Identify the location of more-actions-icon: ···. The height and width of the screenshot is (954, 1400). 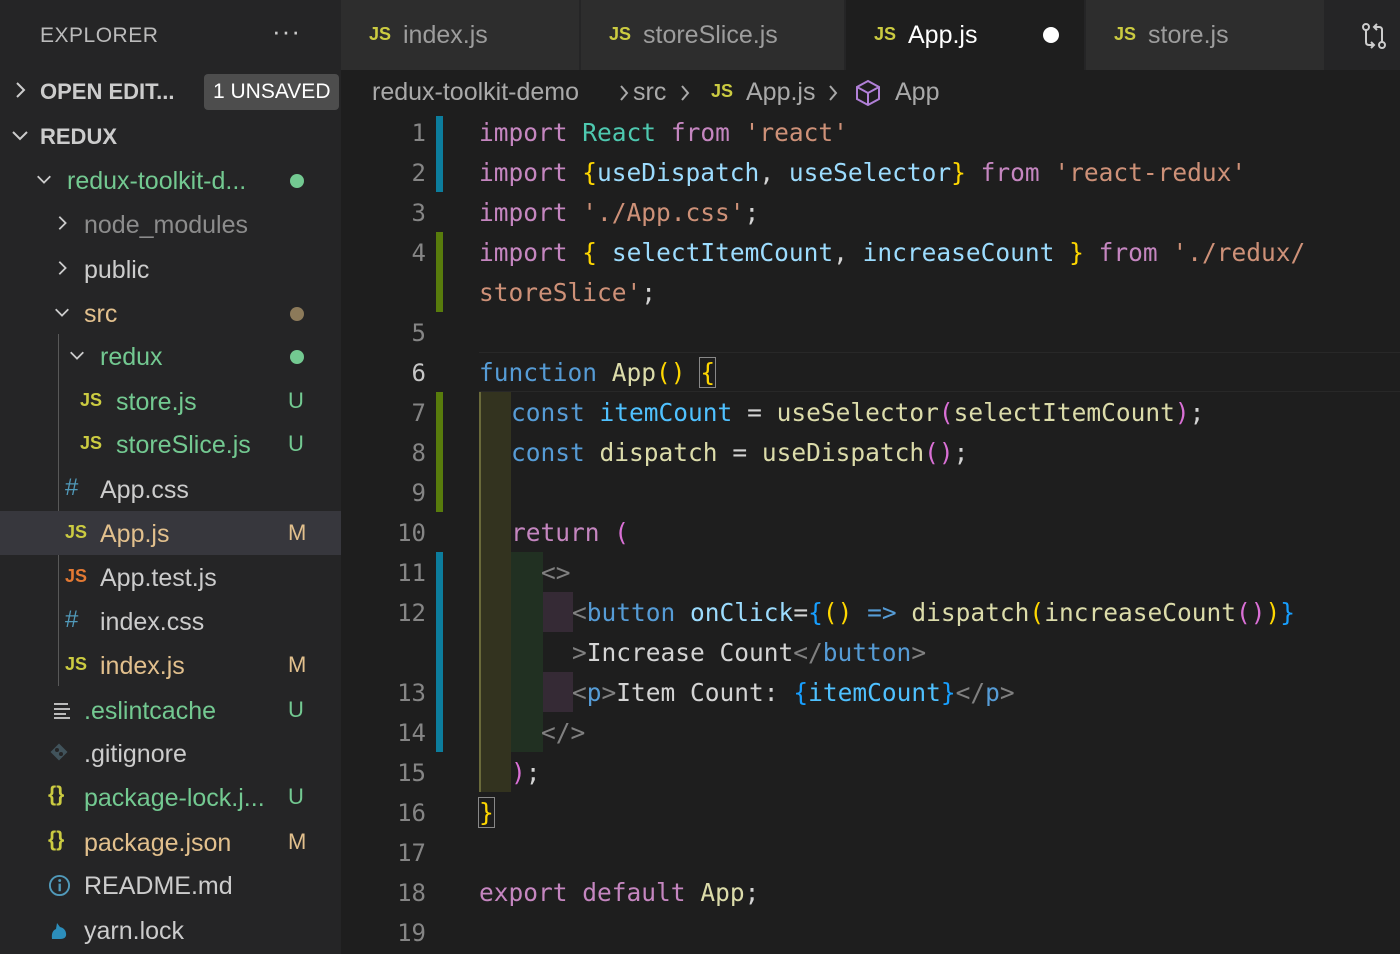
(286, 31).